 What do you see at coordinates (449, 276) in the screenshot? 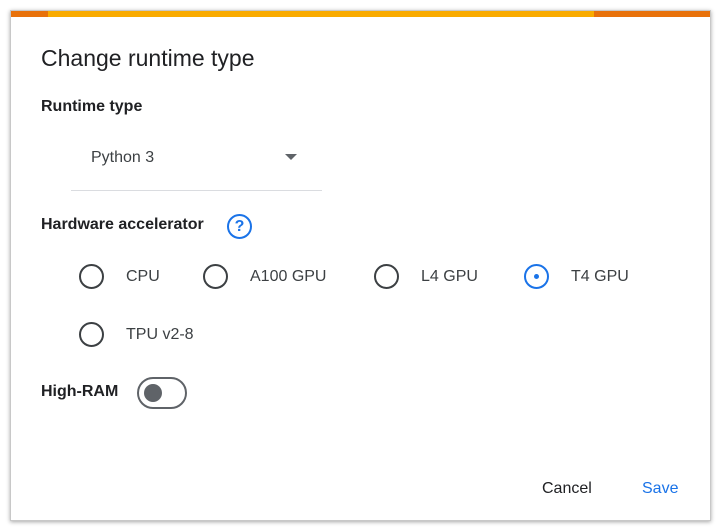
I see `radio-label-l4-gpu: L4 GPU` at bounding box center [449, 276].